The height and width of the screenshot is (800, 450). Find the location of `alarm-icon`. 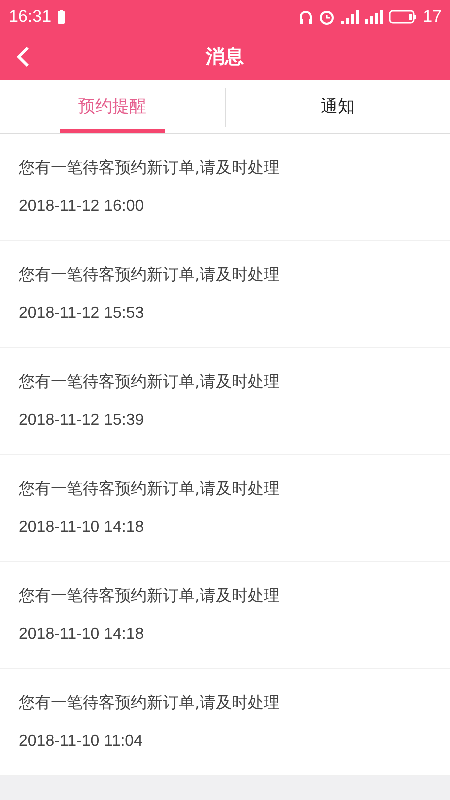

alarm-icon is located at coordinates (327, 16).